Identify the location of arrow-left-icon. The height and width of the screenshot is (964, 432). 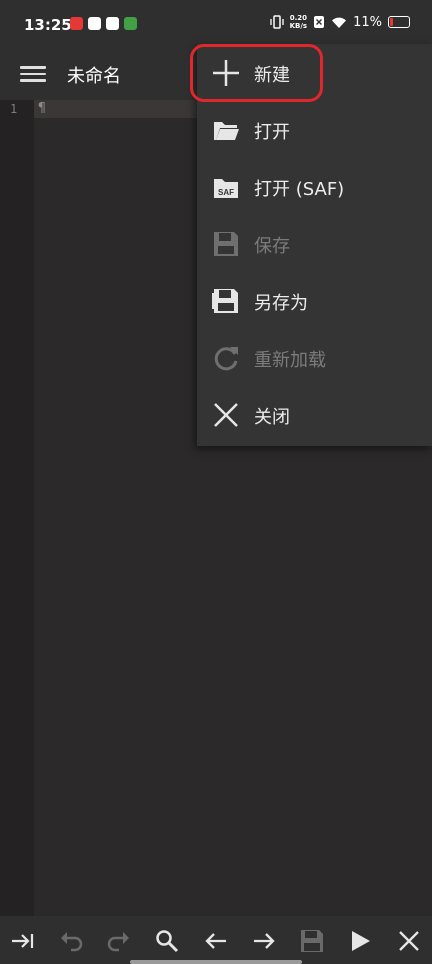
(216, 941).